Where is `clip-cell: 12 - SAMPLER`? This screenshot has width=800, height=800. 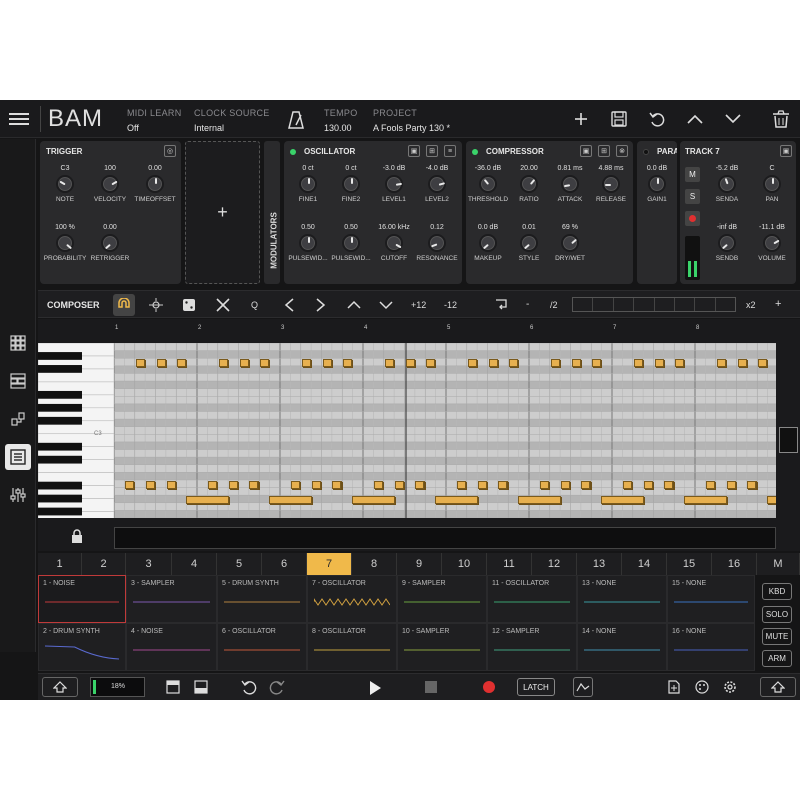 clip-cell: 12 - SAMPLER is located at coordinates (532, 647).